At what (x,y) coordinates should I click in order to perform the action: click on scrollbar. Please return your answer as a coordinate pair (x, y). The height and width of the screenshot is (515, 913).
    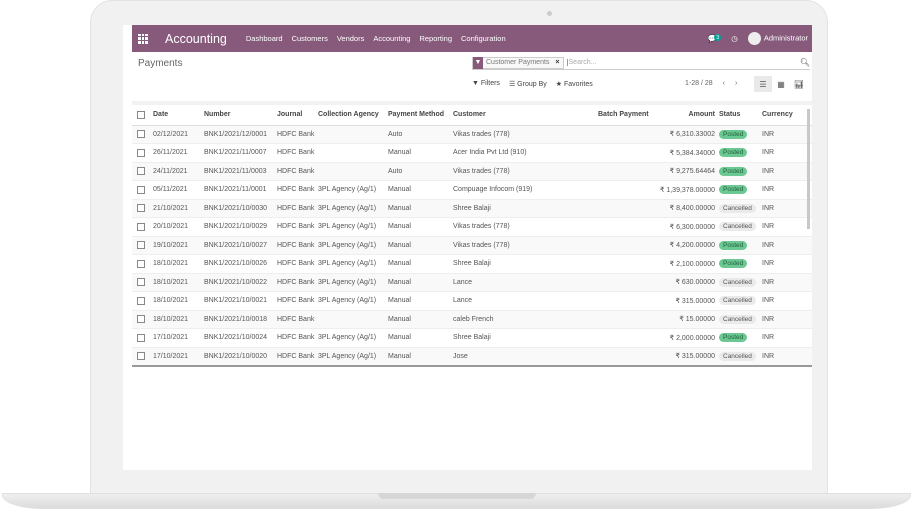
    Looking at the image, I should click on (808, 169).